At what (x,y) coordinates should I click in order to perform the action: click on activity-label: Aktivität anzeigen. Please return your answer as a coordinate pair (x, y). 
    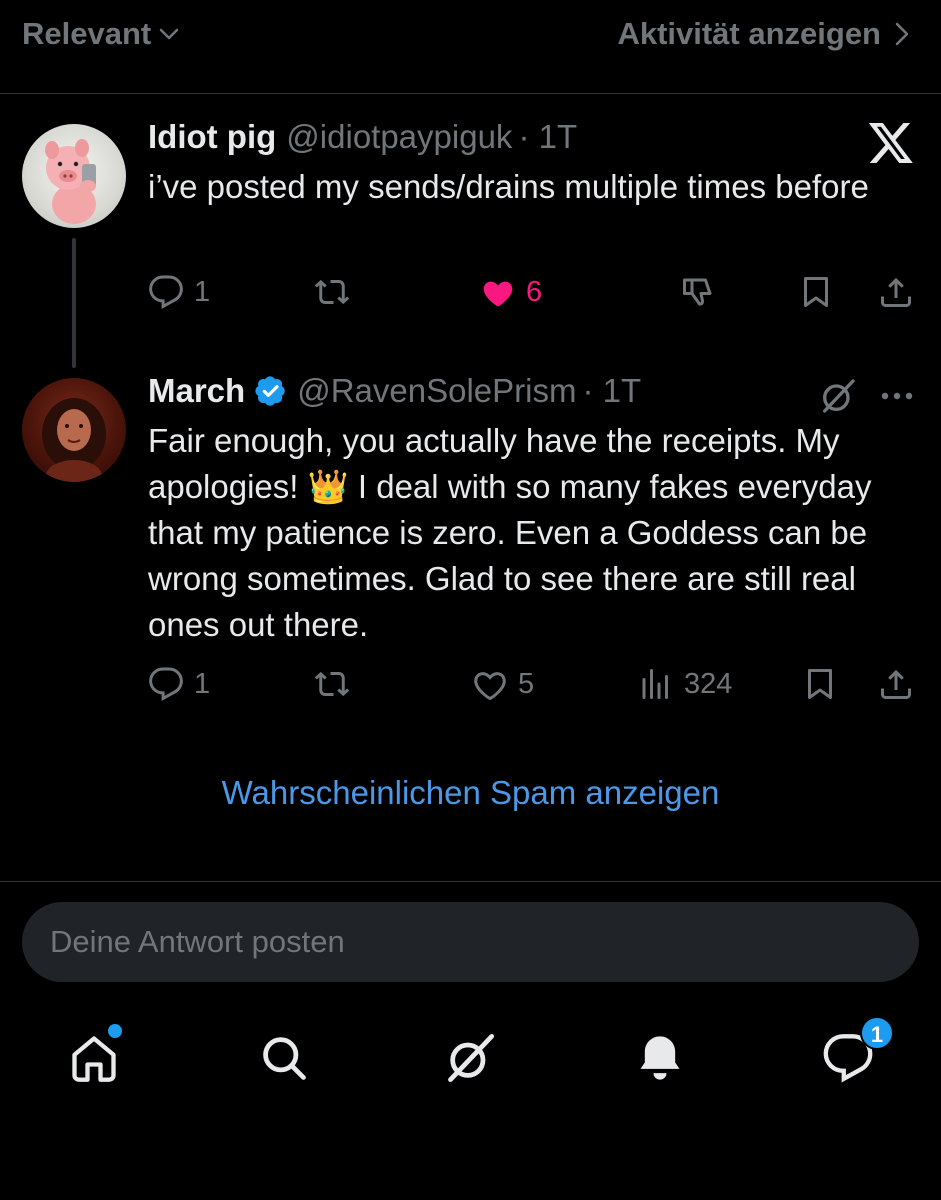
    Looking at the image, I should click on (749, 33).